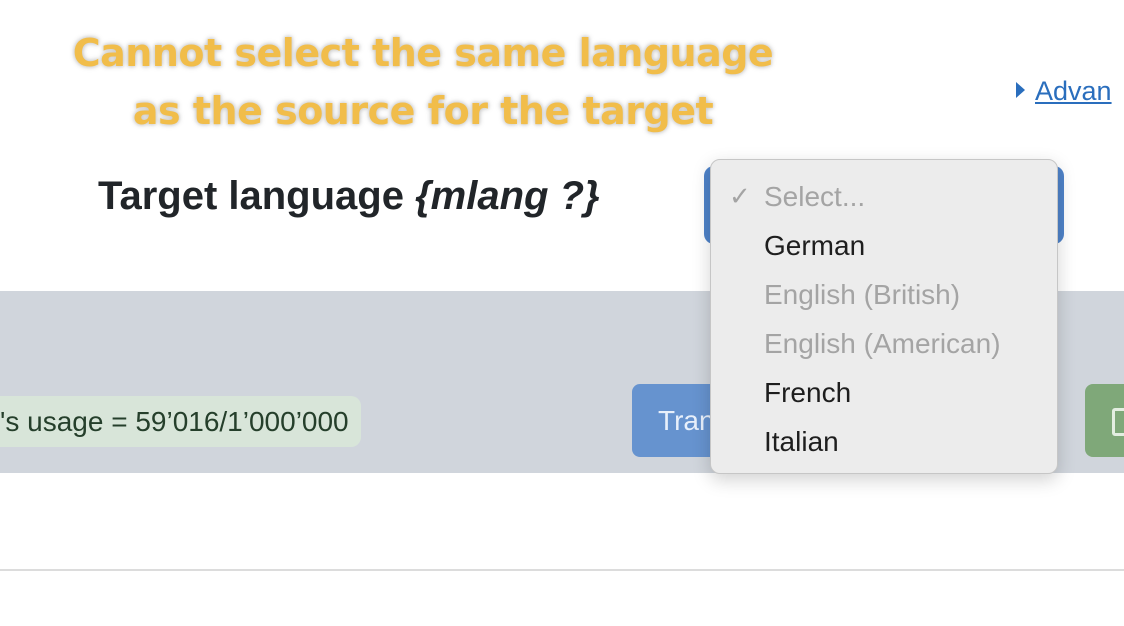 Image resolution: width=1124 pixels, height=626 pixels. I want to click on annotation-line-1: Cannot select the same language, so click(423, 53).